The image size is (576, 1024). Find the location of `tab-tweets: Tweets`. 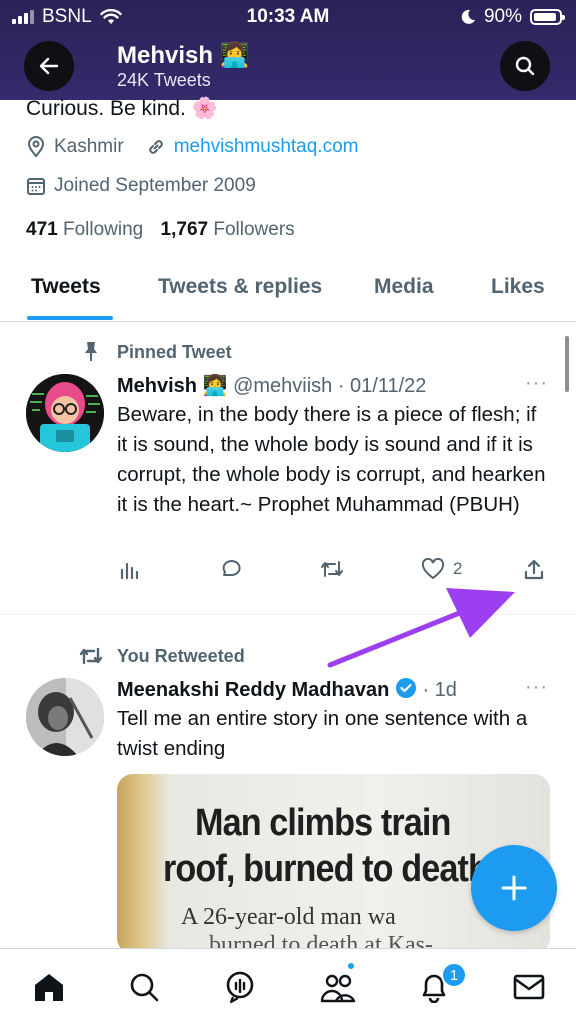

tab-tweets: Tweets is located at coordinates (66, 287).